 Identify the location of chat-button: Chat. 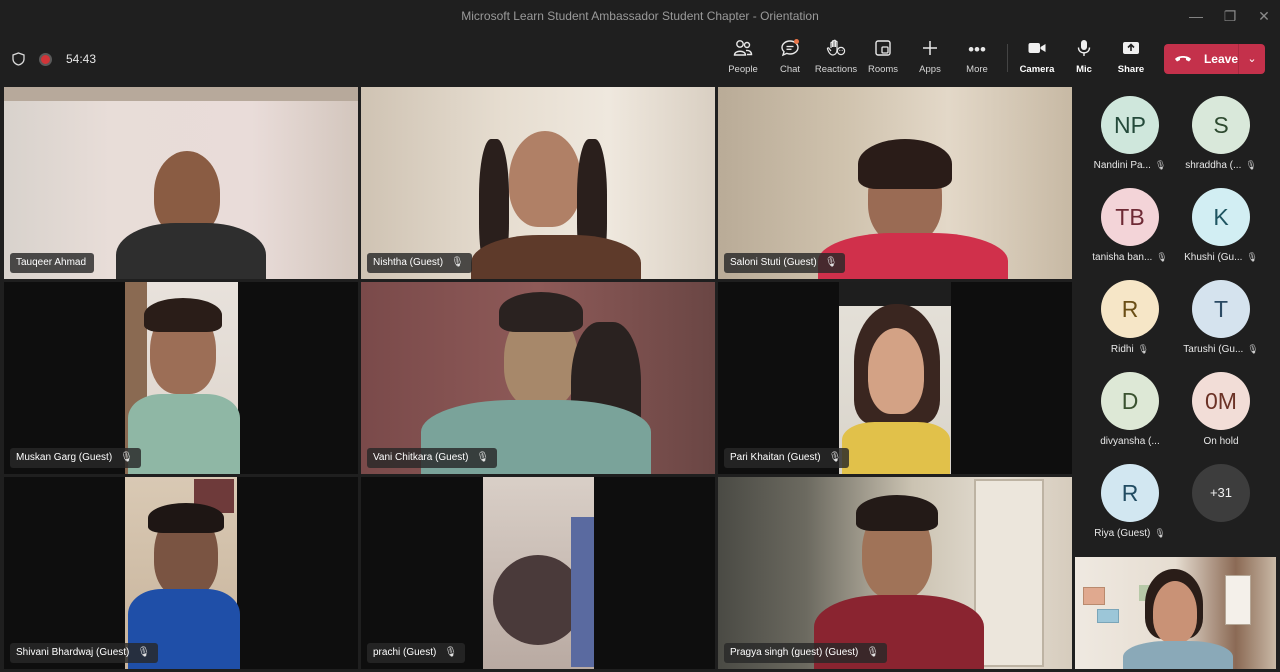
(790, 59).